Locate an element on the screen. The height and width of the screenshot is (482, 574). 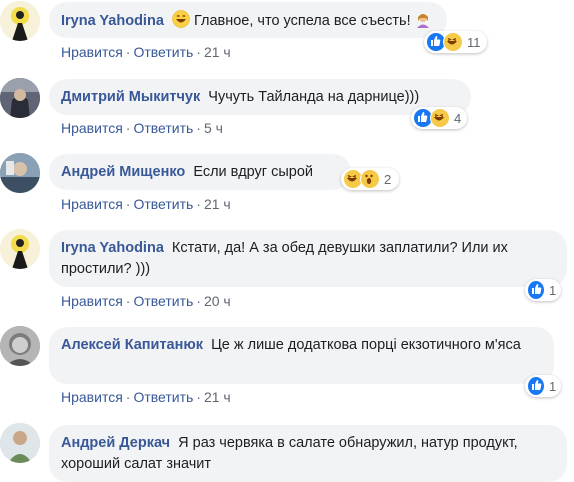
comment-text: Главное, что успела все съесть! is located at coordinates (302, 21).